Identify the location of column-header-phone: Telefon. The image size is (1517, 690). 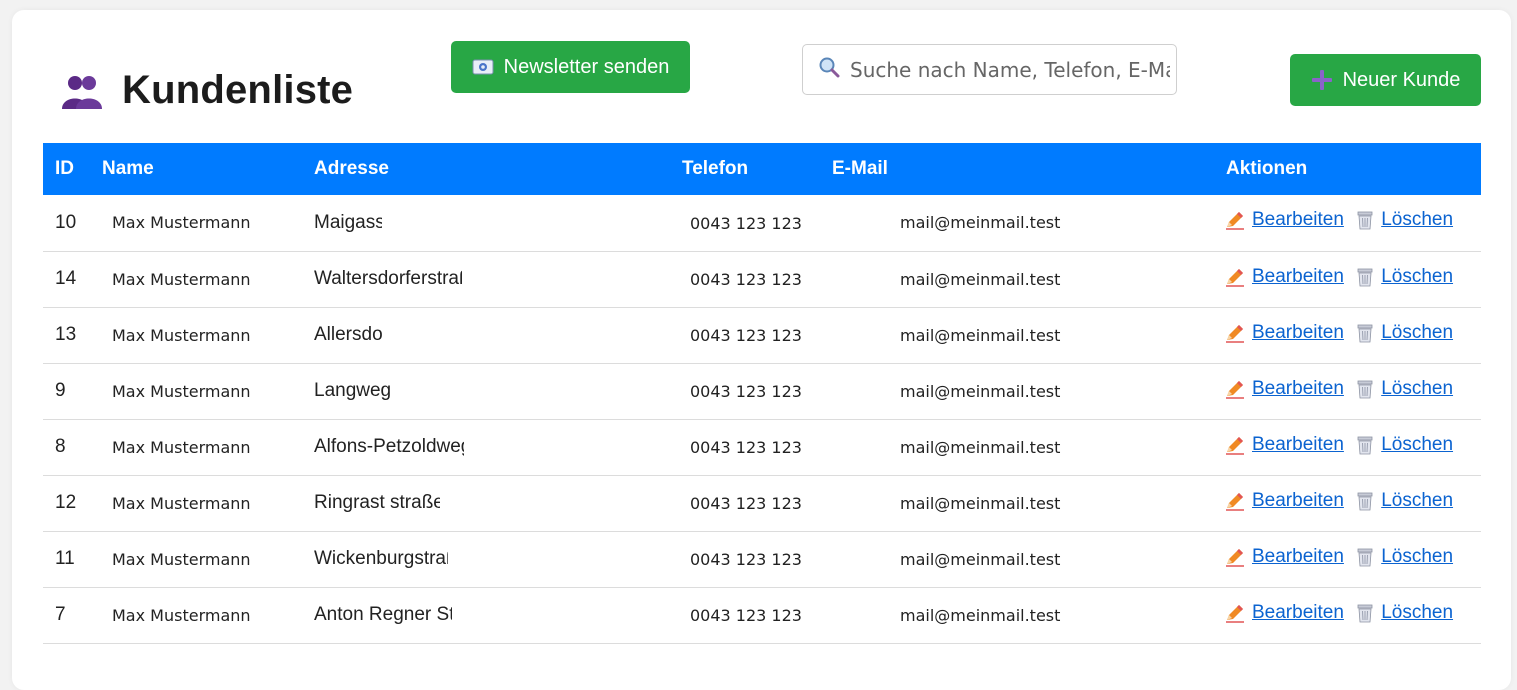
(715, 168).